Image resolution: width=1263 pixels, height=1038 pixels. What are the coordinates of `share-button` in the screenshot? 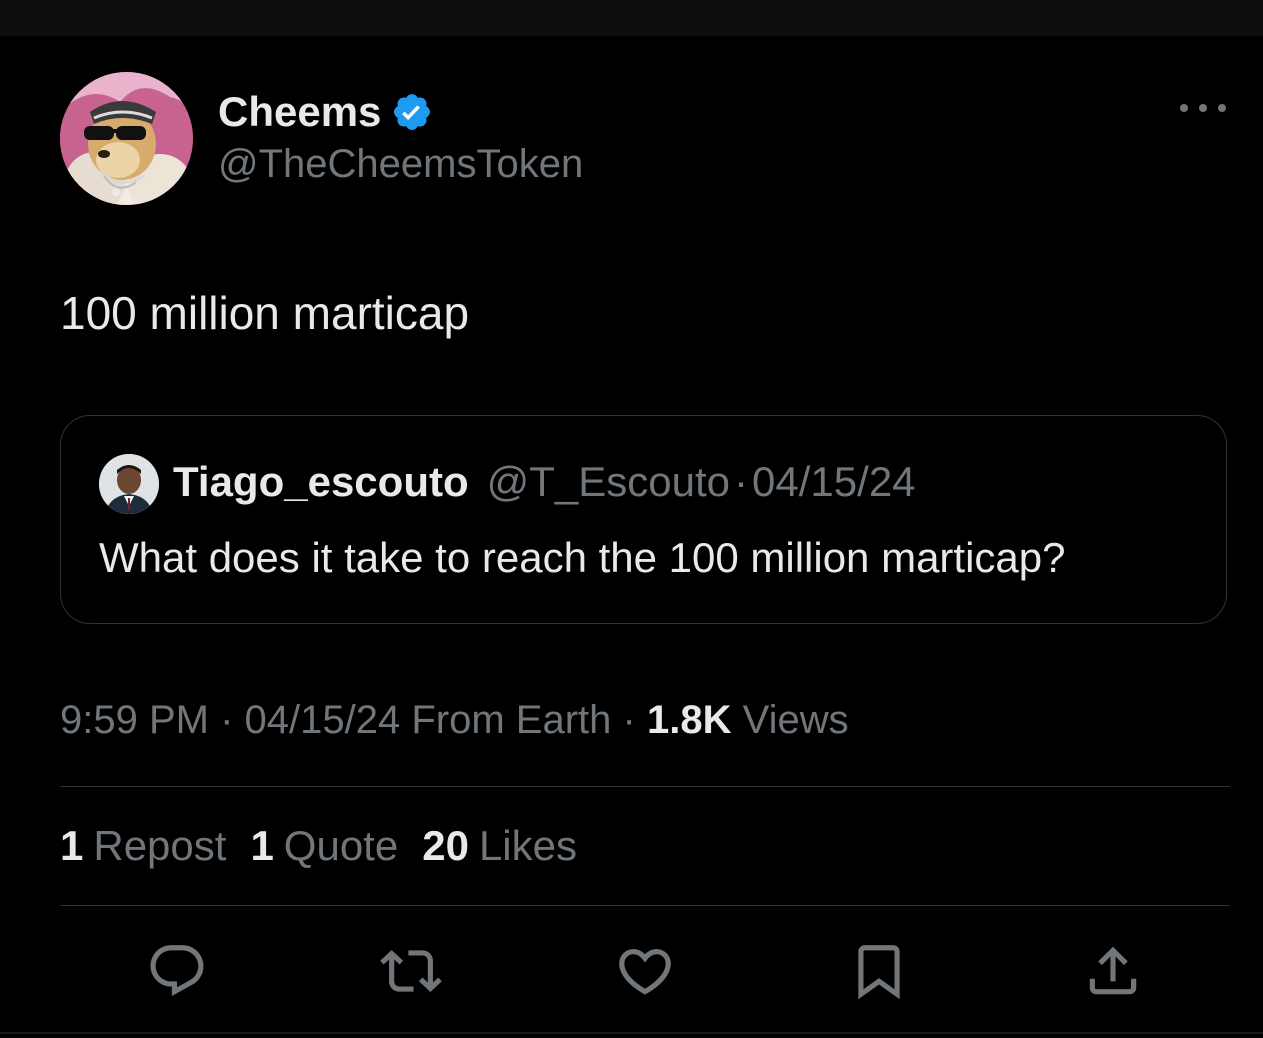 It's located at (1113, 971).